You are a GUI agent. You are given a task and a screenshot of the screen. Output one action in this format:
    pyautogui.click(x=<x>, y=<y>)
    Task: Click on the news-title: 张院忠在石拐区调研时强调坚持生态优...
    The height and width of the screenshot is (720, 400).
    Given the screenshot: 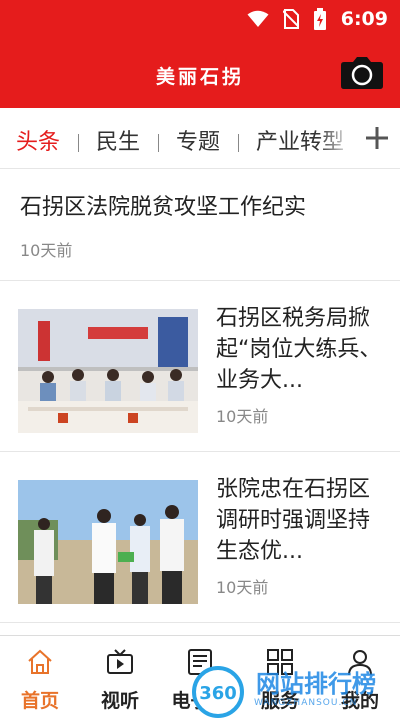 What is the action you would take?
    pyautogui.click(x=293, y=520)
    